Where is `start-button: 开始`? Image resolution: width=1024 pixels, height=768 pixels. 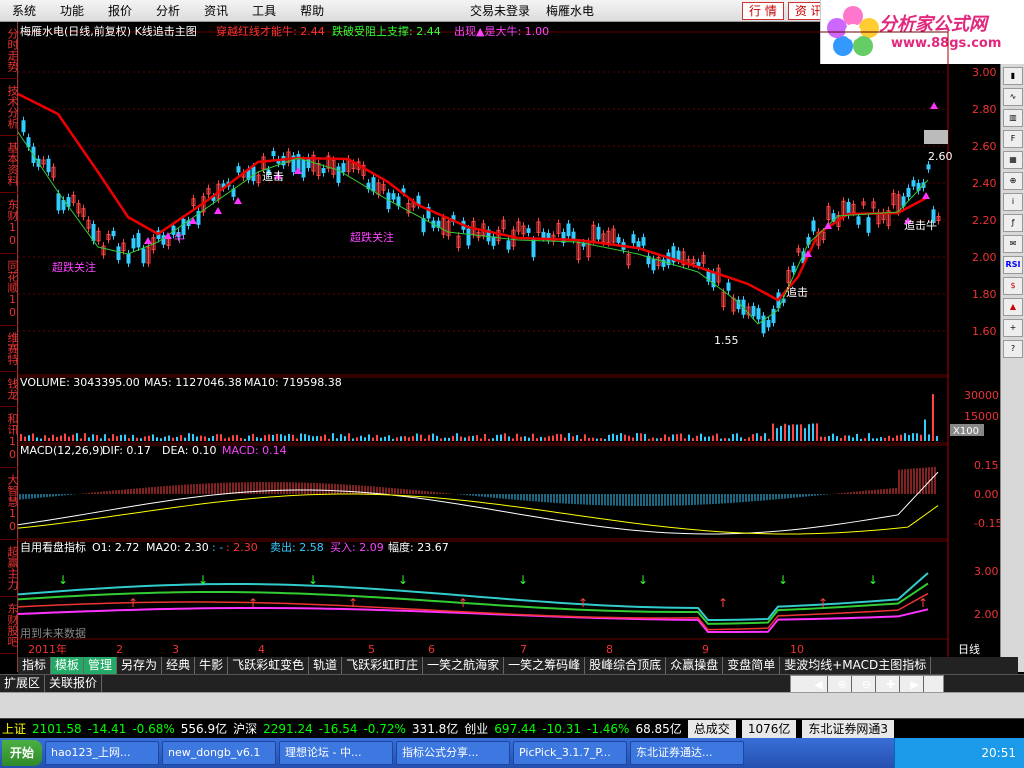 start-button: 开始 is located at coordinates (22, 753).